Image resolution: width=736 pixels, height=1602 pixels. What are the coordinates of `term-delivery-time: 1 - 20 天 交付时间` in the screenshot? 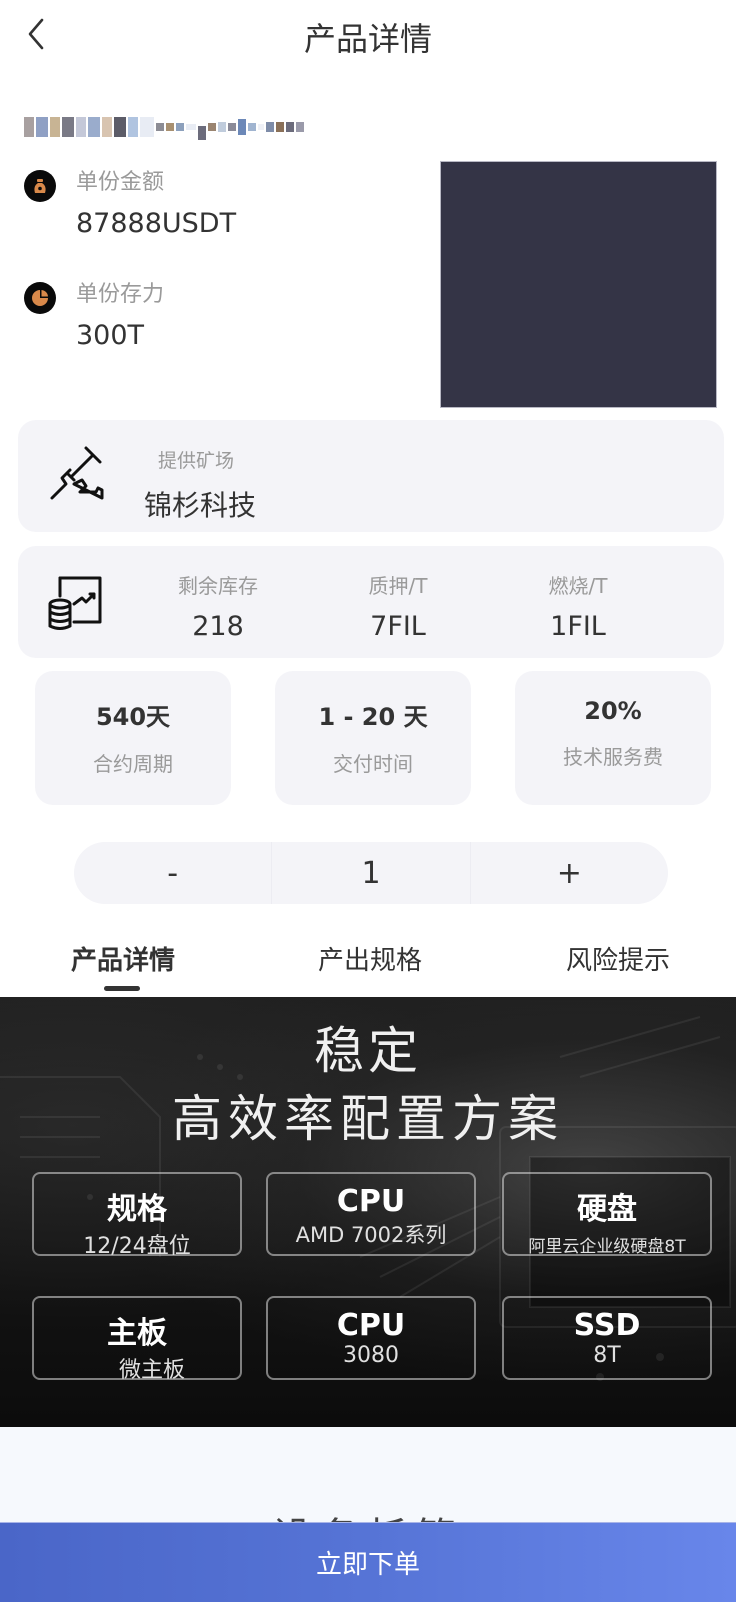 It's located at (373, 738).